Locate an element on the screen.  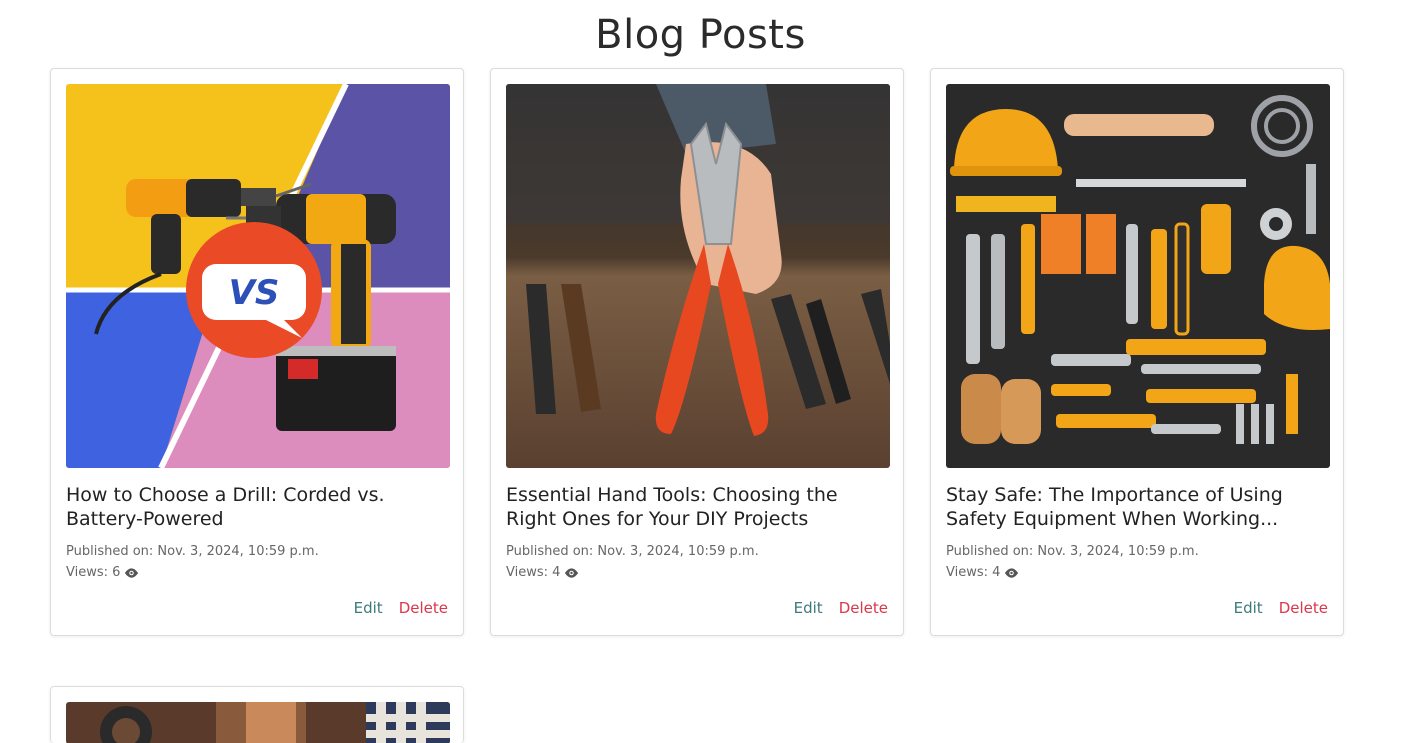
post-thumbnail-partial is located at coordinates (258, 722).